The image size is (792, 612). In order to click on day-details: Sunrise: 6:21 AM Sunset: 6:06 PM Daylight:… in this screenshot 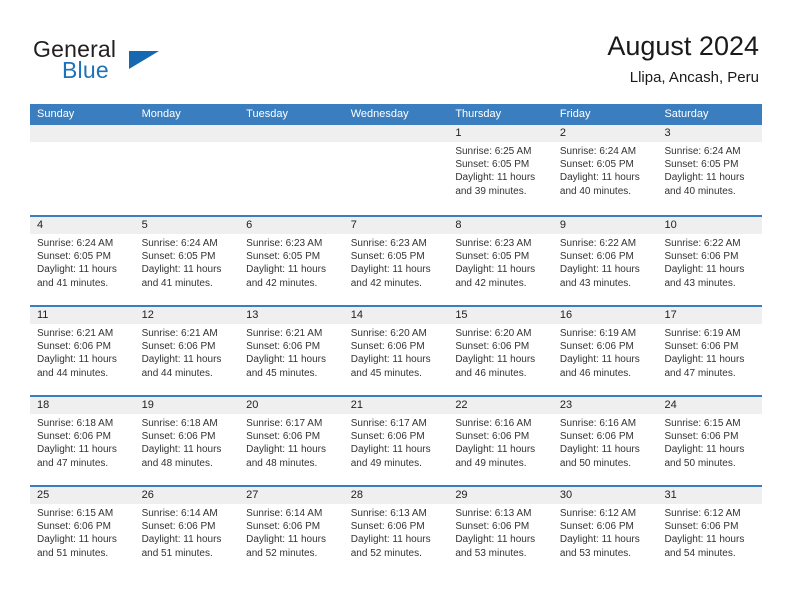, I will do `click(82, 352)`.